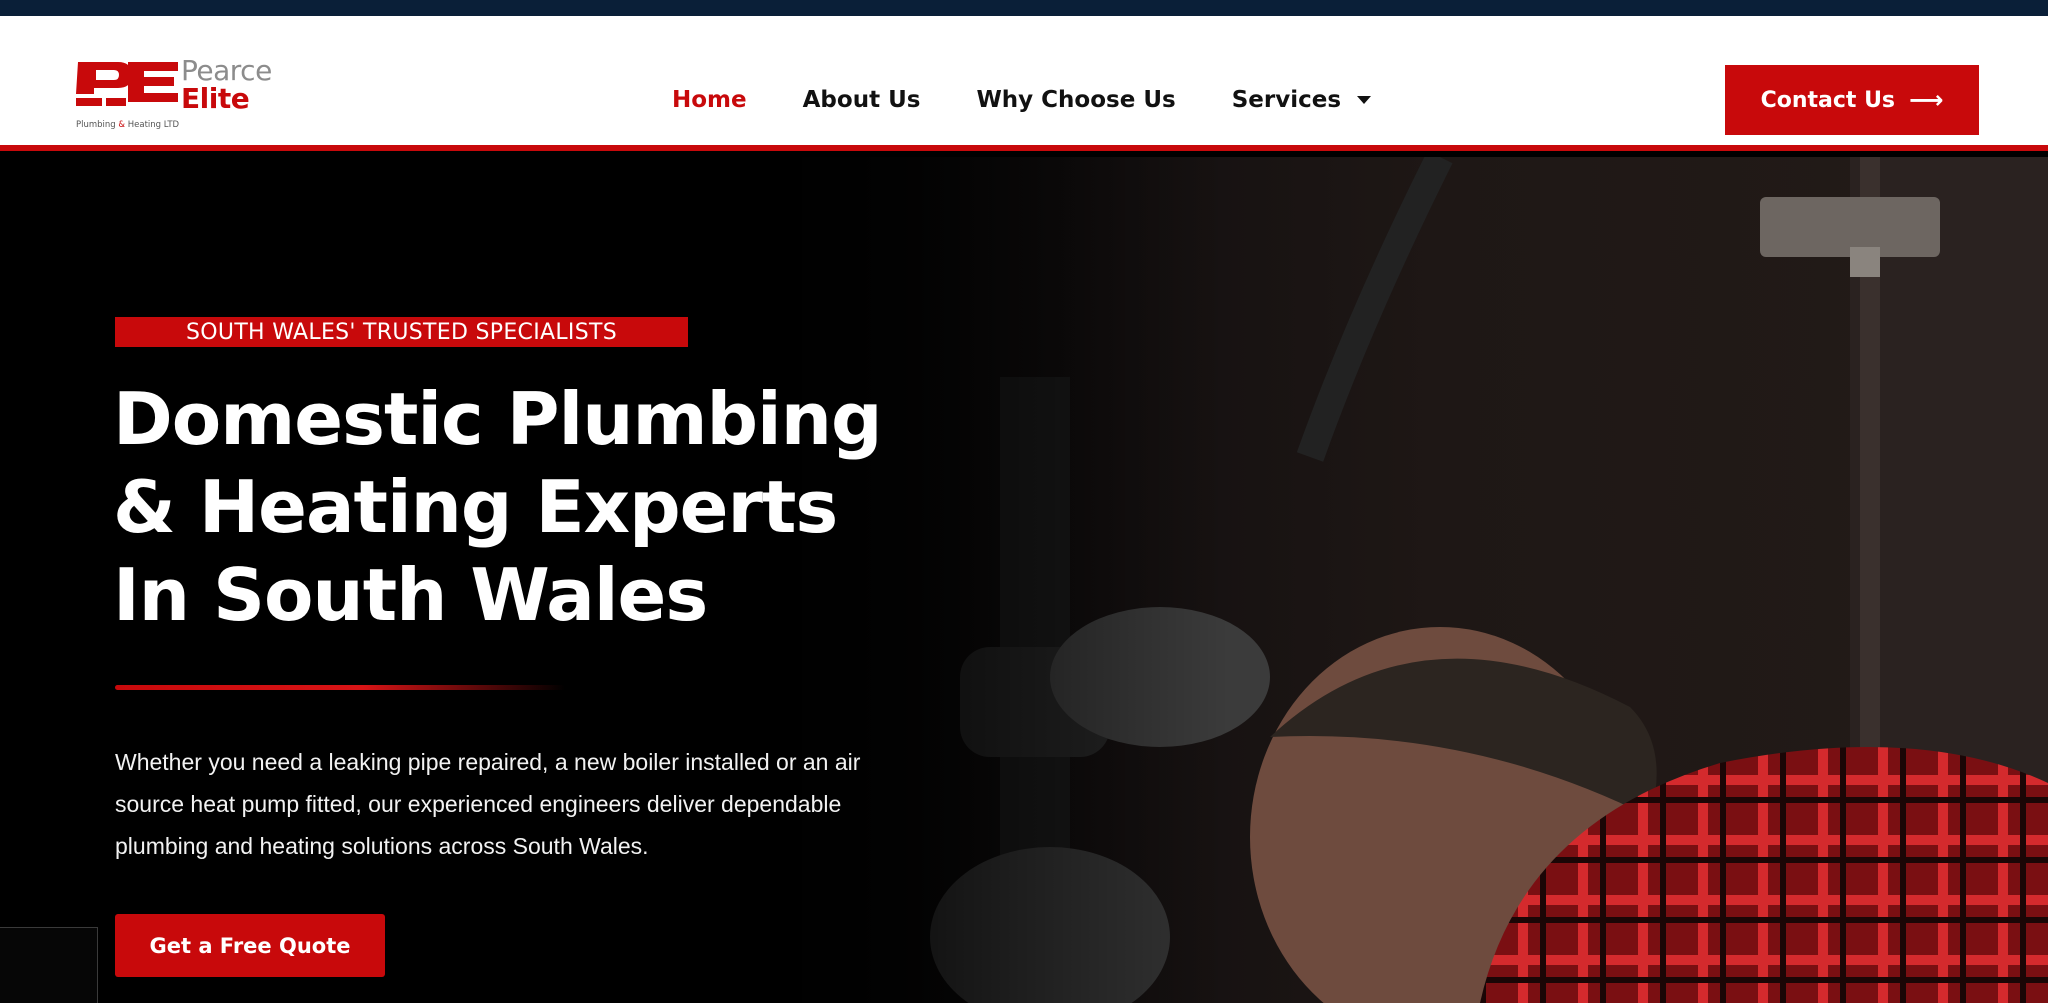  I want to click on chevron-down-icon, so click(1364, 100).